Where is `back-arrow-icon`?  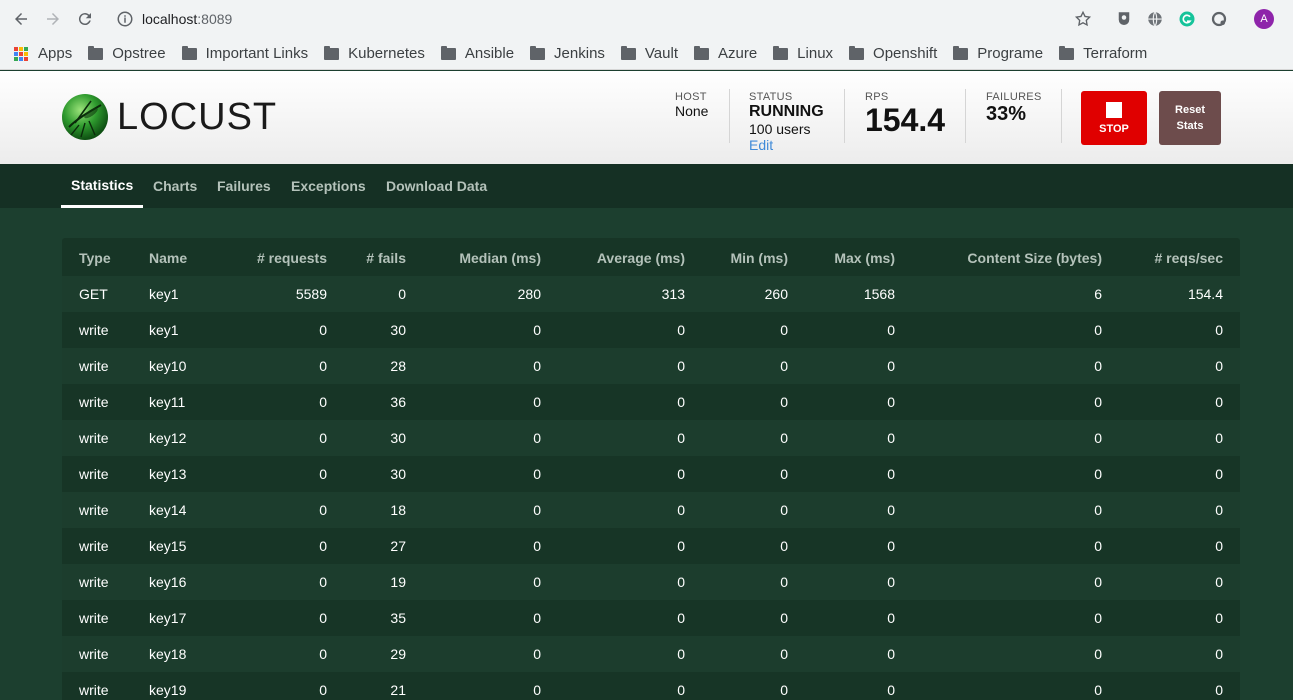 back-arrow-icon is located at coordinates (21, 19).